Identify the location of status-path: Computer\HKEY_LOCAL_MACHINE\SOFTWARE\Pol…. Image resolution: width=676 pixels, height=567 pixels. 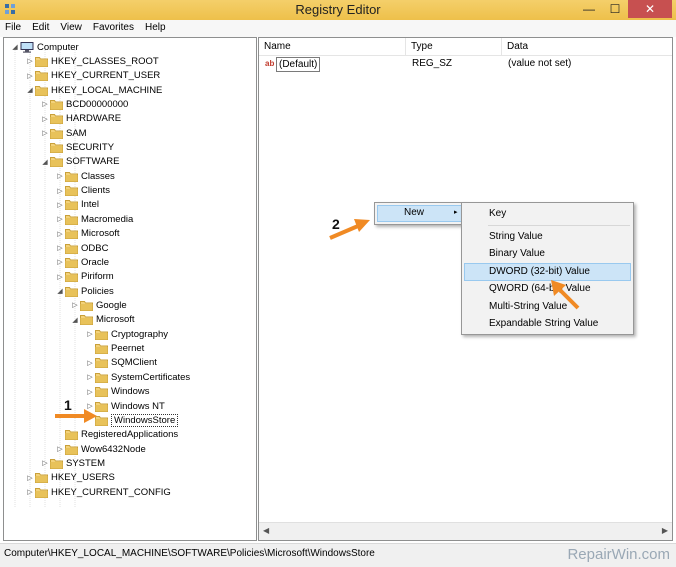
(189, 553).